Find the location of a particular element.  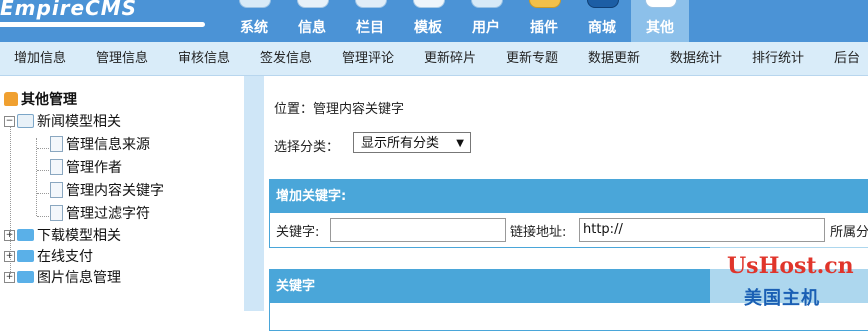

tree-group-images: + 图片信息管理 is located at coordinates (62, 278).